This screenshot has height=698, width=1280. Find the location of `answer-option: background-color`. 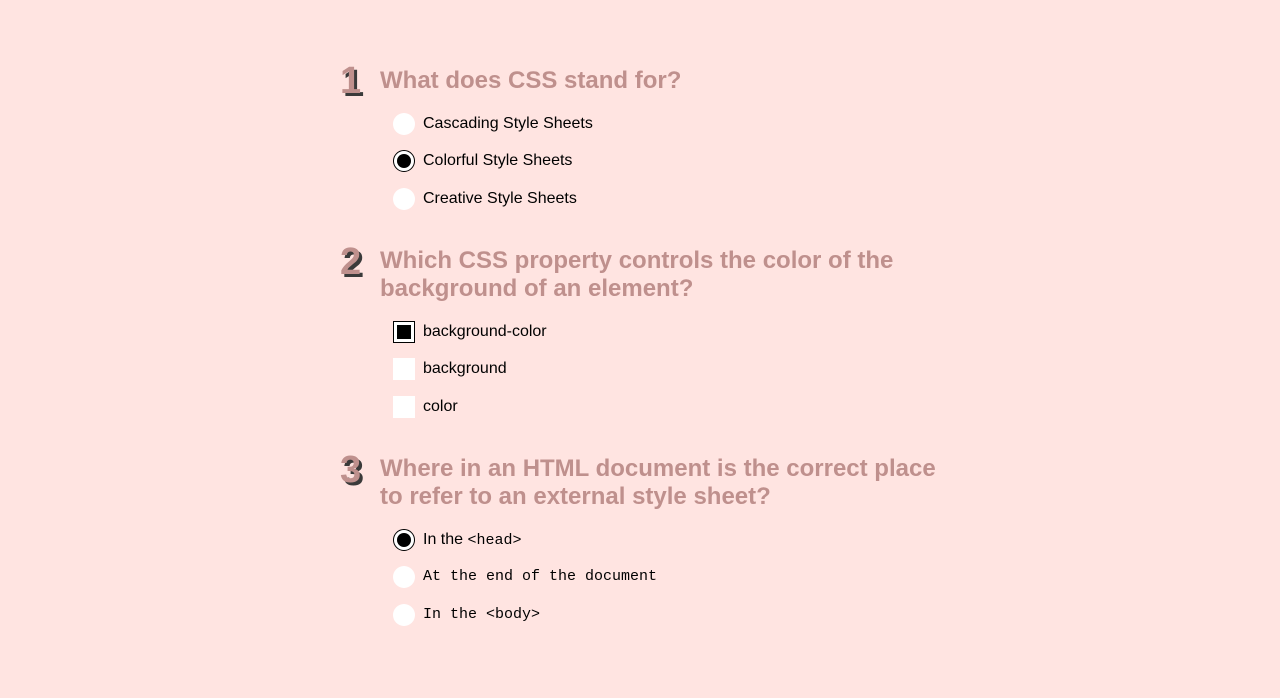

answer-option: background-color is located at coordinates (470, 332).